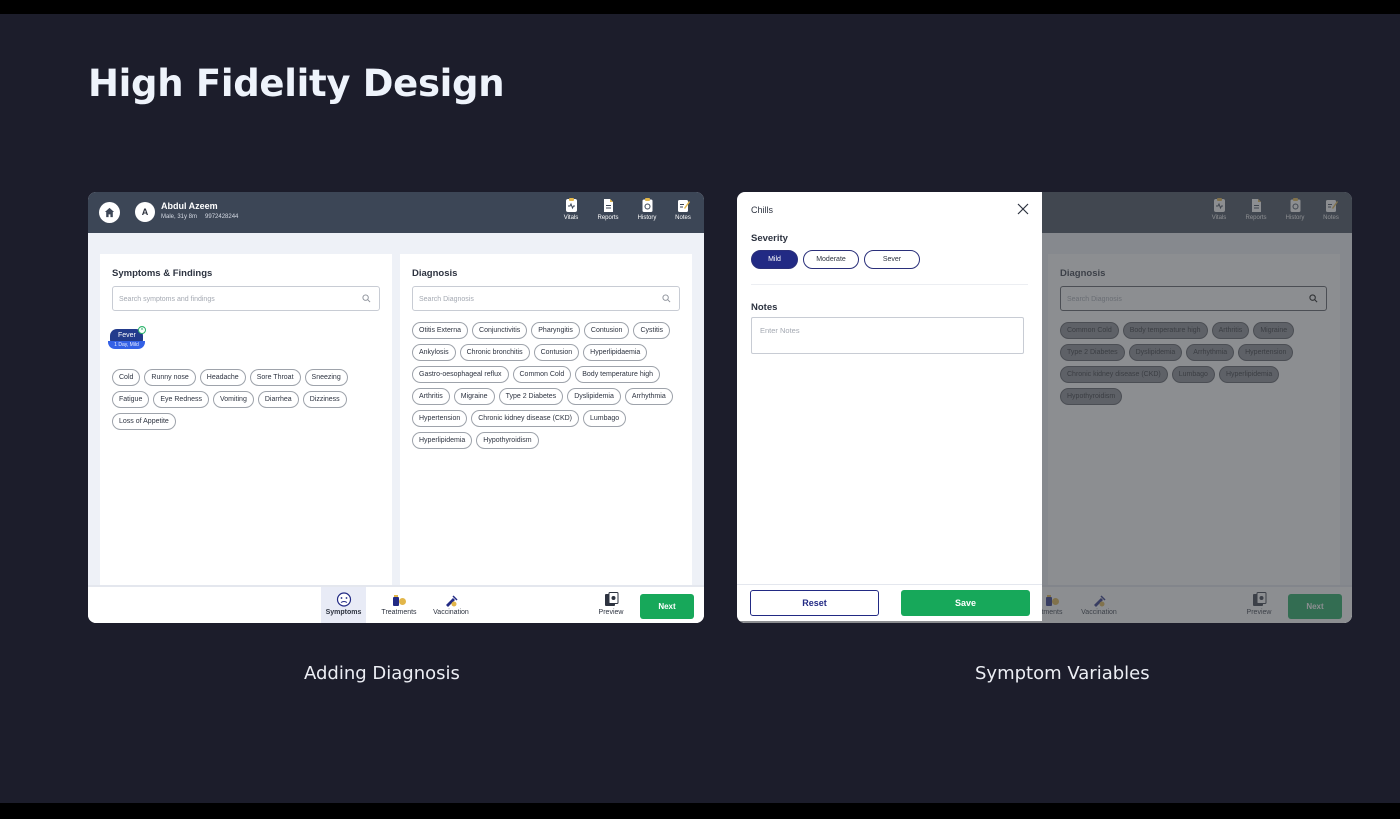 The height and width of the screenshot is (819, 1400). I want to click on severity-option-mild: Mild, so click(774, 259).